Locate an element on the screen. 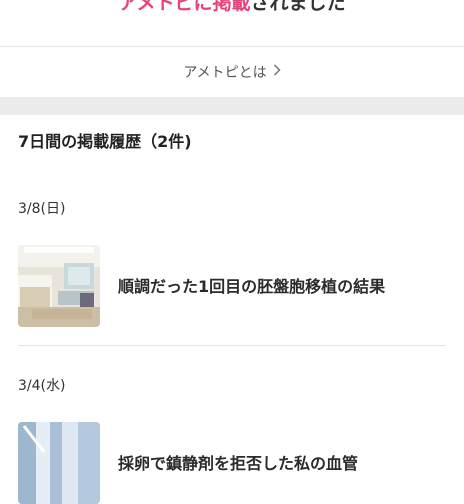 This screenshot has width=464, height=504. about-ametopi-link: アメトピとは is located at coordinates (232, 72).